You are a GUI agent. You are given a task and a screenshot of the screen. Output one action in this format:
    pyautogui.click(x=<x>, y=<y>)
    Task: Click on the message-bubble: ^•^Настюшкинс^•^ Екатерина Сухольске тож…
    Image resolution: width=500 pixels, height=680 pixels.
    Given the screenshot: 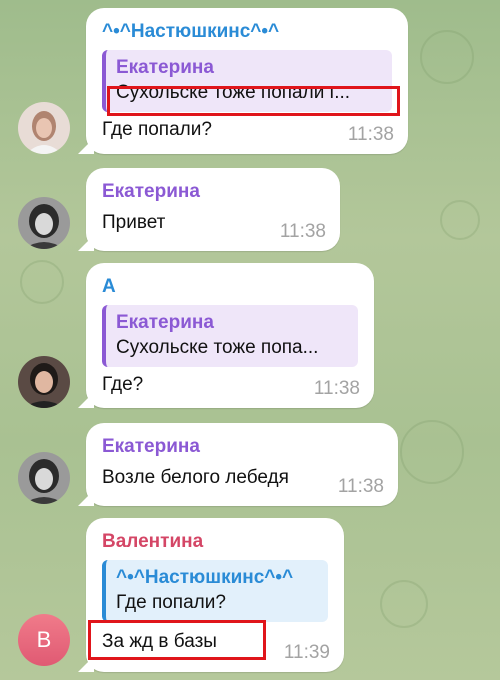 What is the action you would take?
    pyautogui.click(x=247, y=81)
    